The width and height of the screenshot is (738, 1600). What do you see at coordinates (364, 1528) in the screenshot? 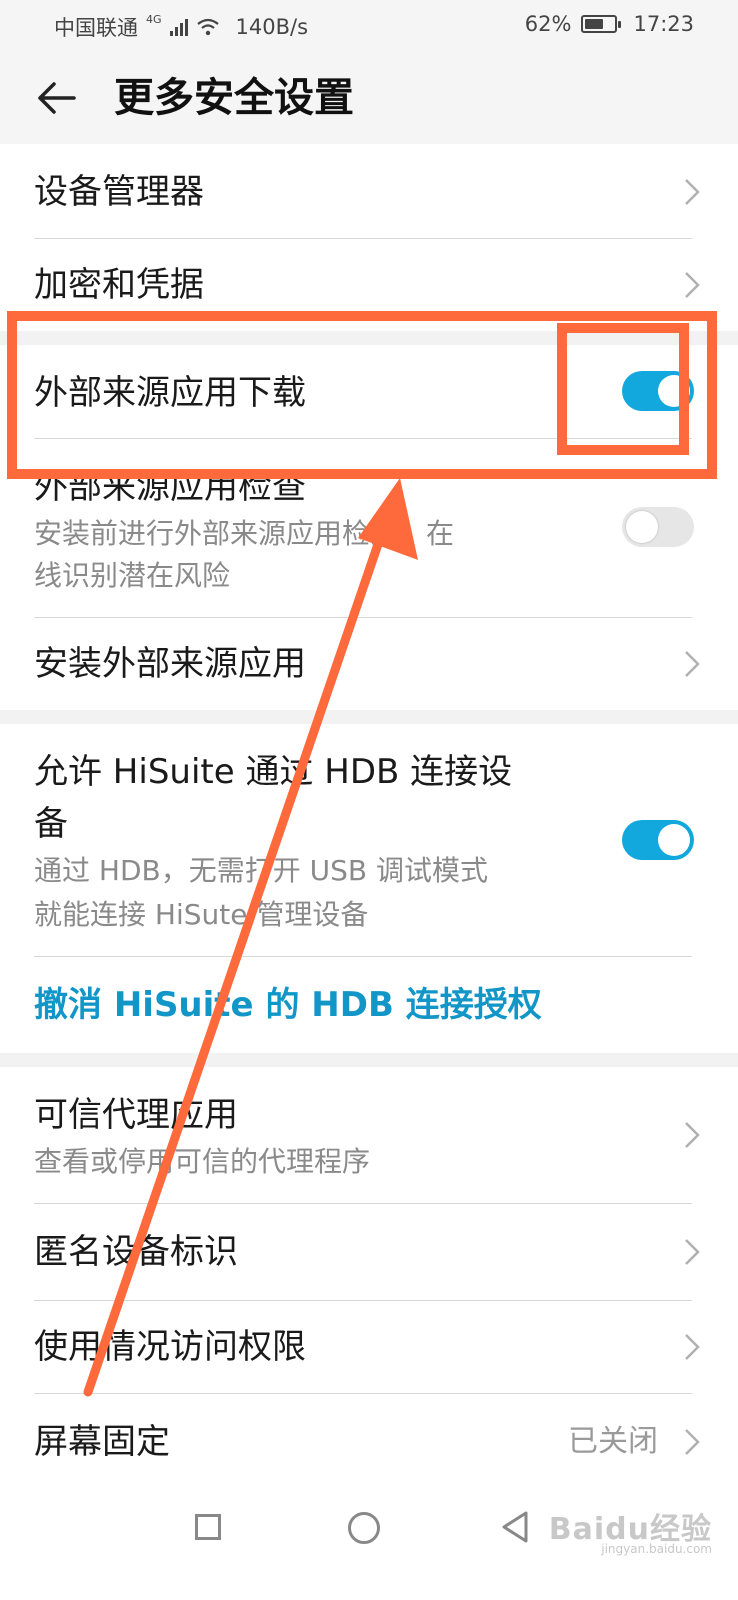
I see `home-icon` at bounding box center [364, 1528].